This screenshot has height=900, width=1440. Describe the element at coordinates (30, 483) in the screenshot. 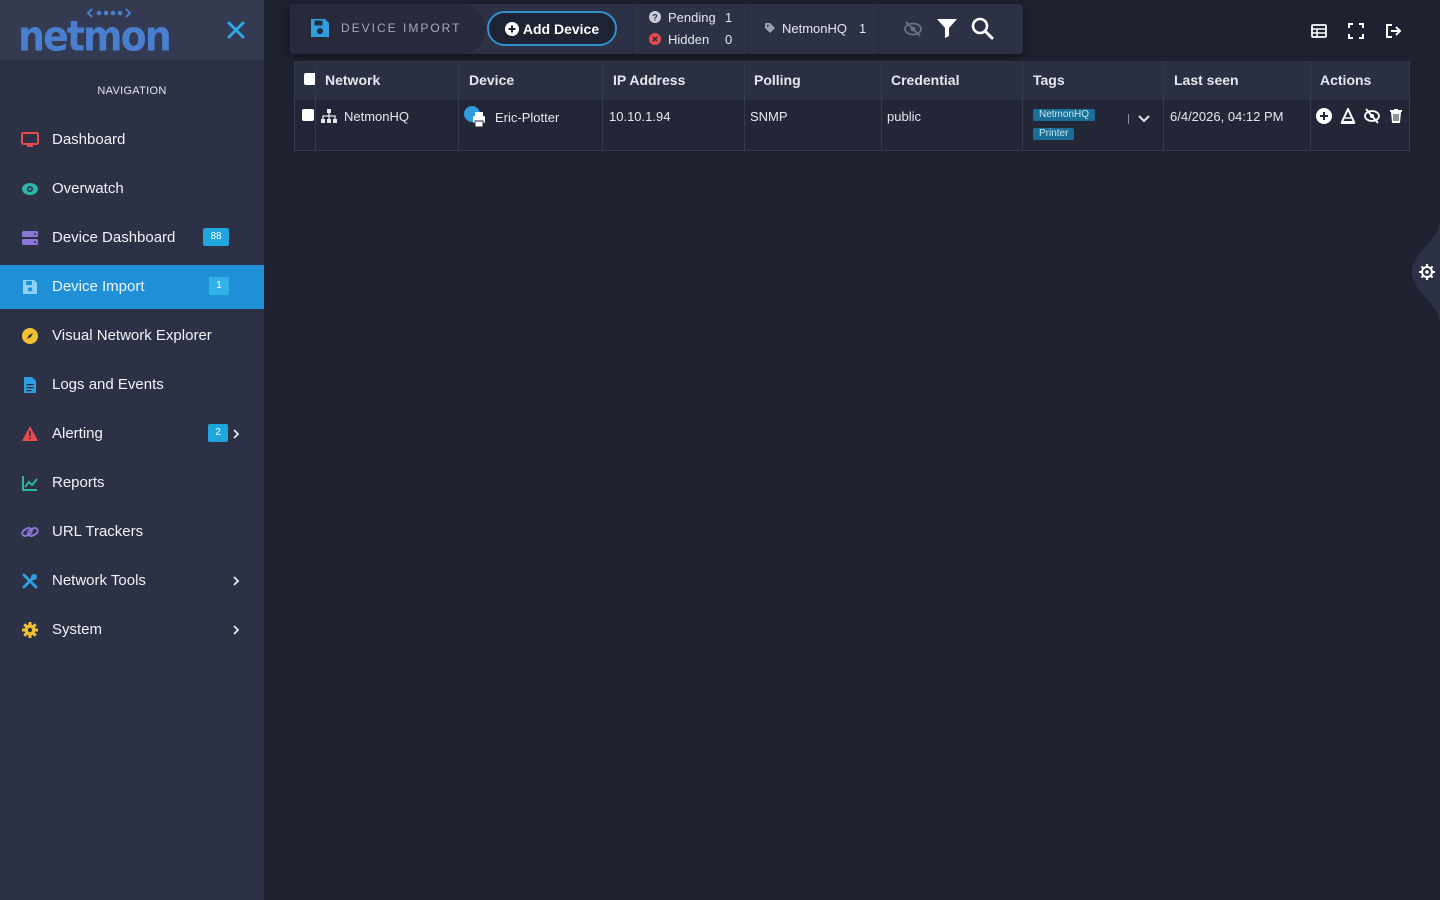

I see `chart-line-icon` at that location.